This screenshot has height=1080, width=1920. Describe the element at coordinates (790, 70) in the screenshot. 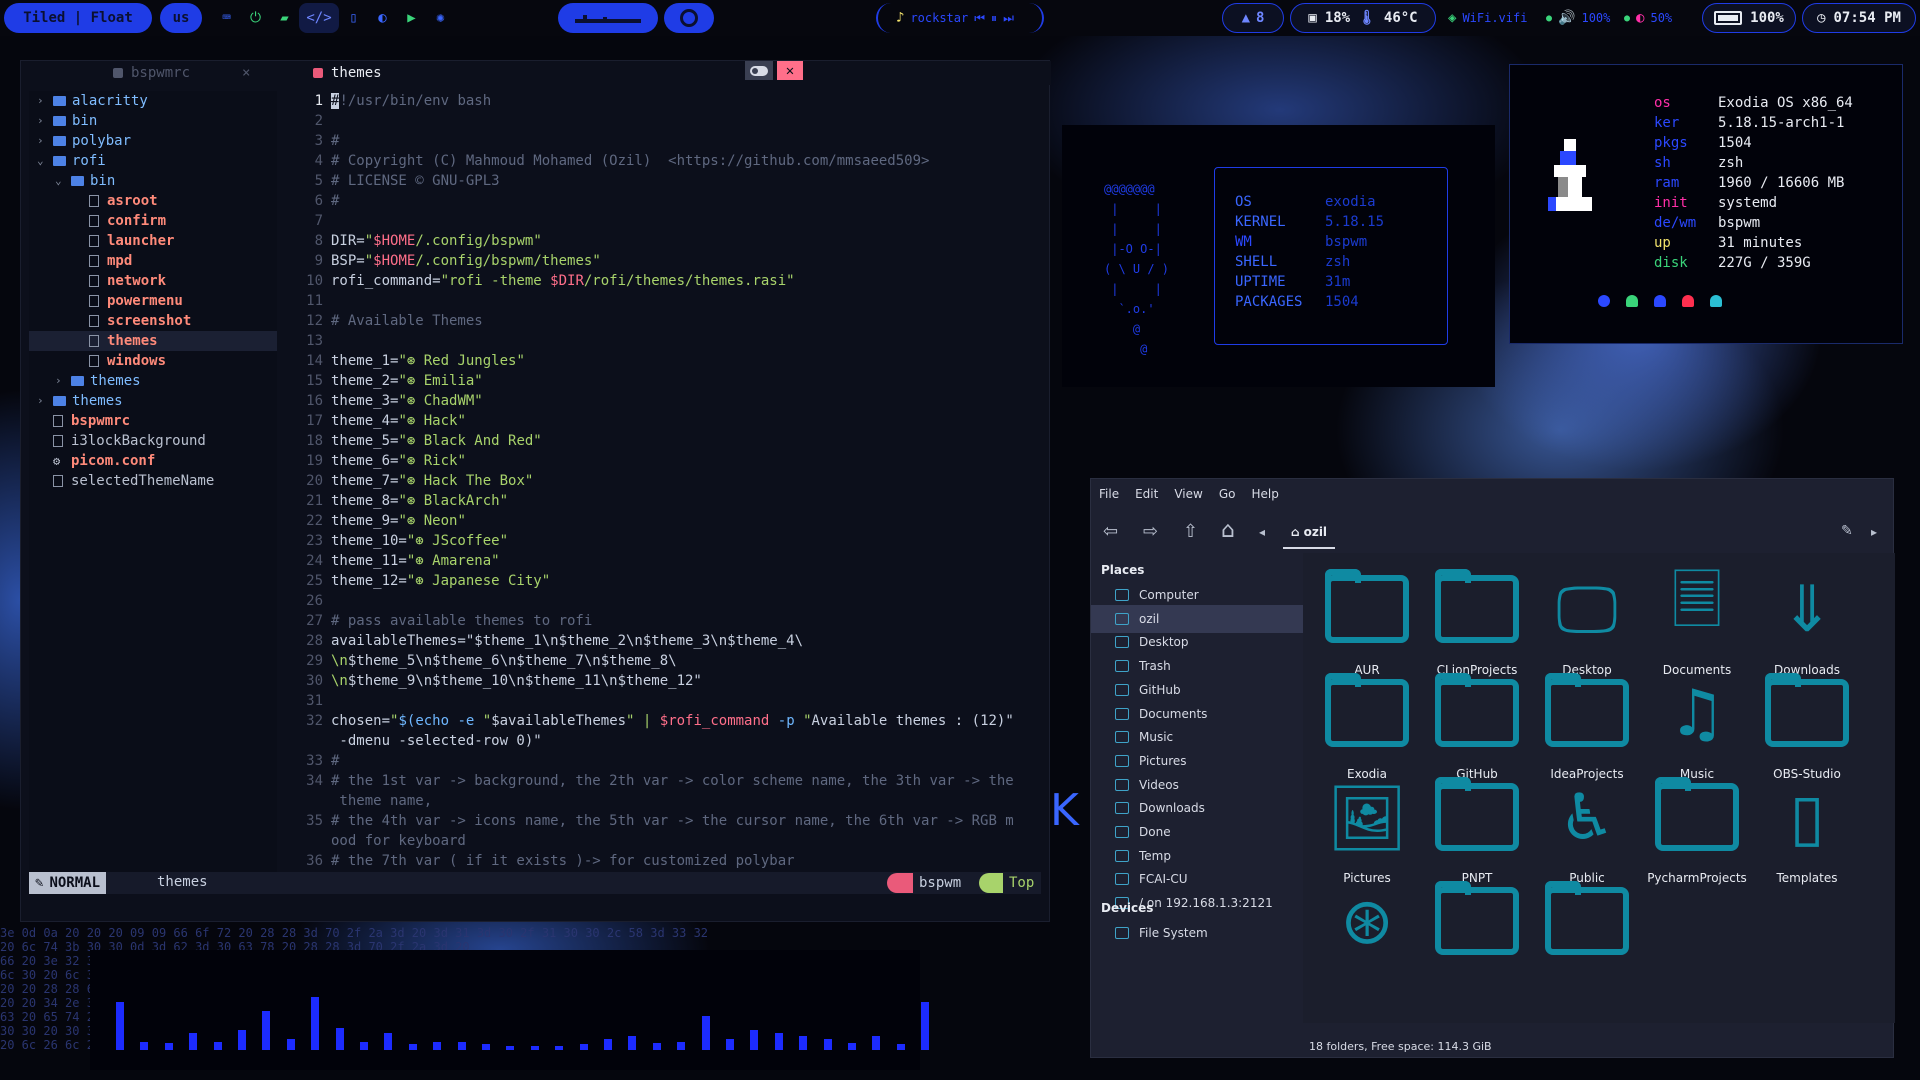

I see `close-tab-button: ✕` at that location.